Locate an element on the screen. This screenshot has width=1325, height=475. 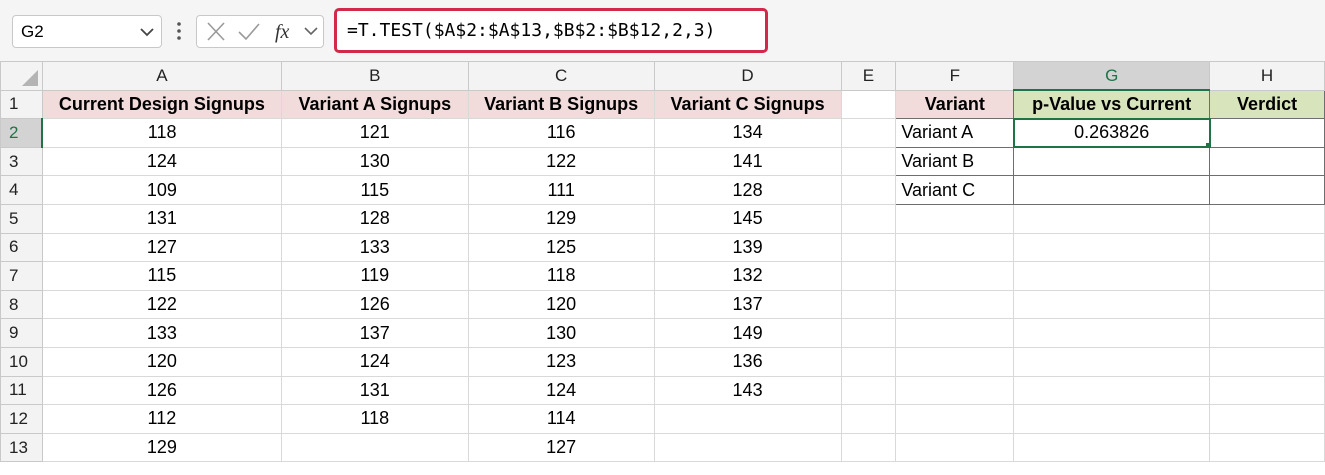
cell-g11 is located at coordinates (1112, 390).